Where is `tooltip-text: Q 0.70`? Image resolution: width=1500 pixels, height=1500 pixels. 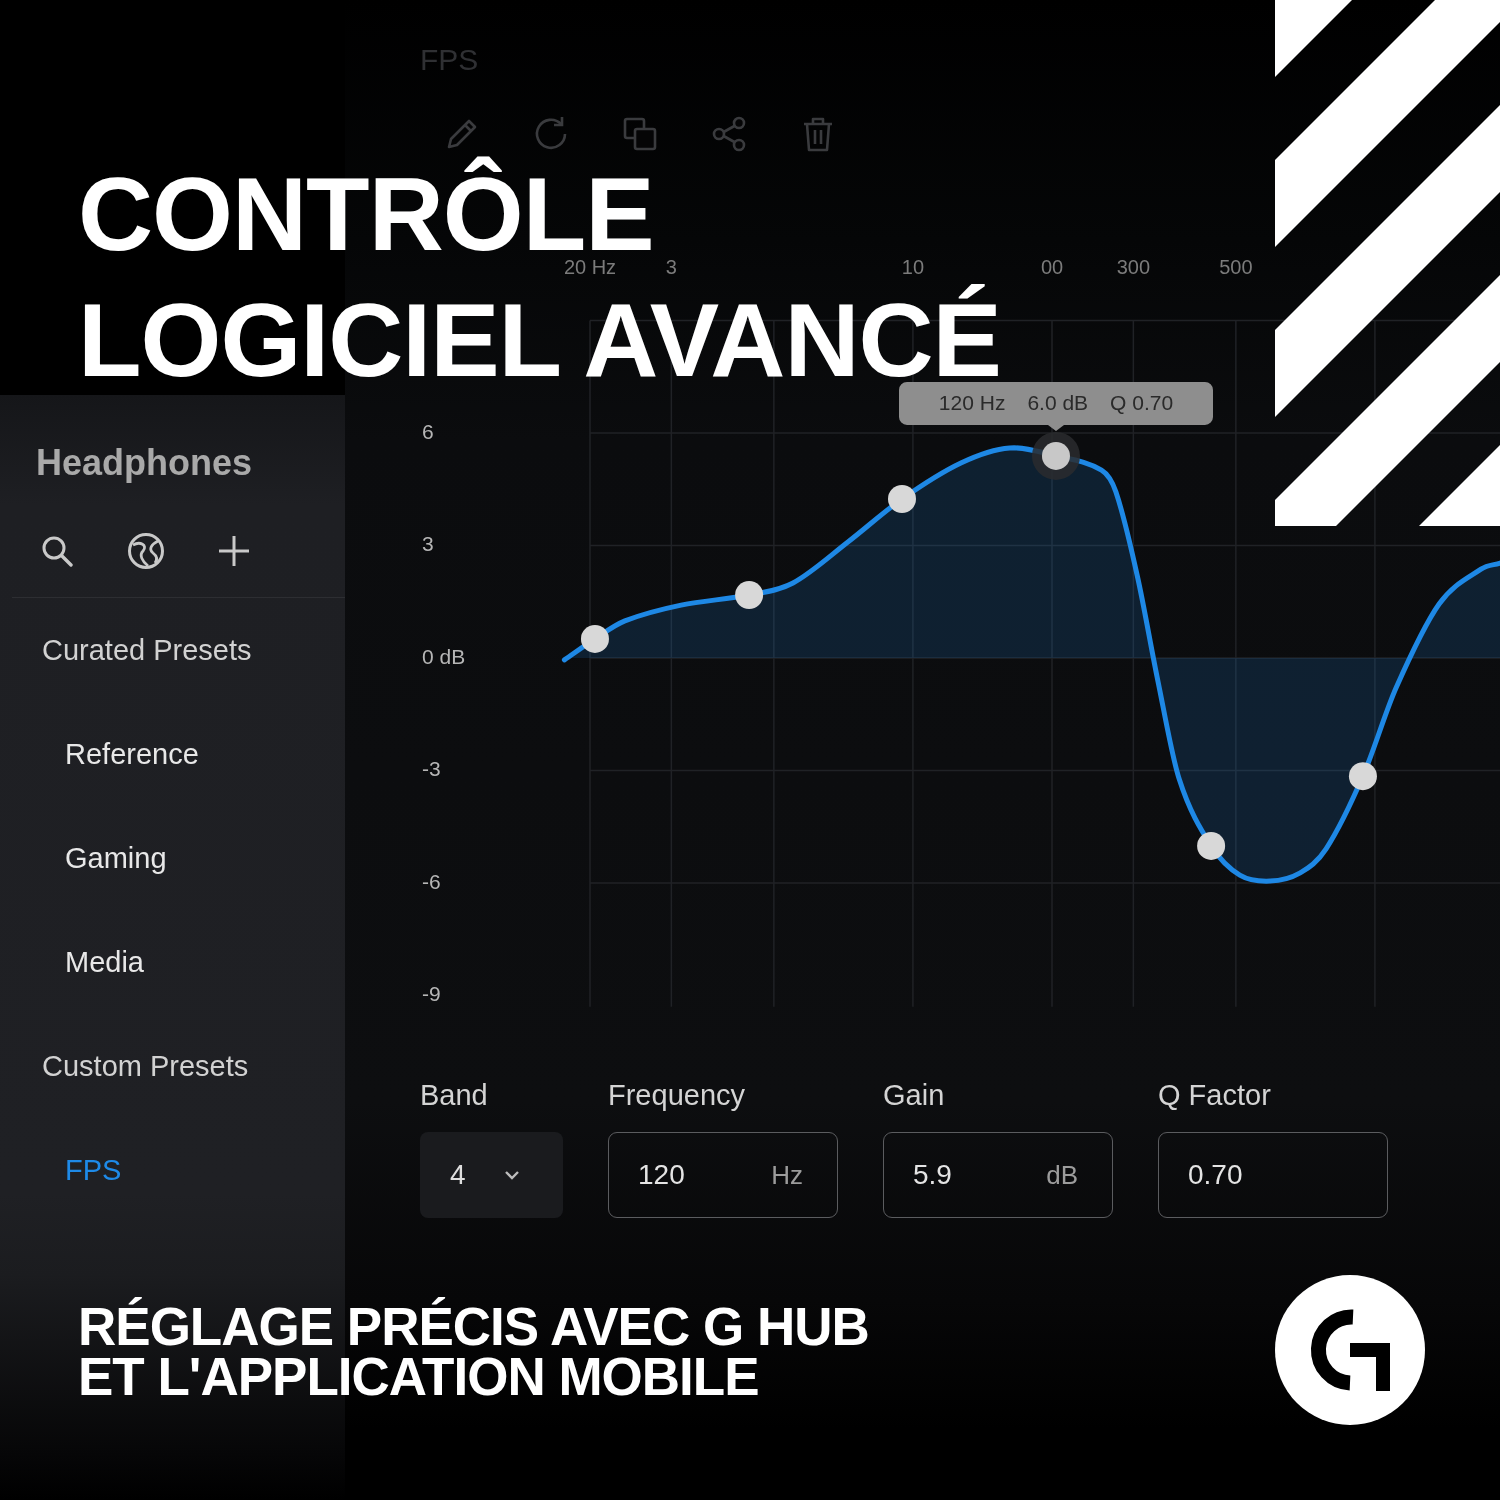 tooltip-text: Q 0.70 is located at coordinates (1142, 403).